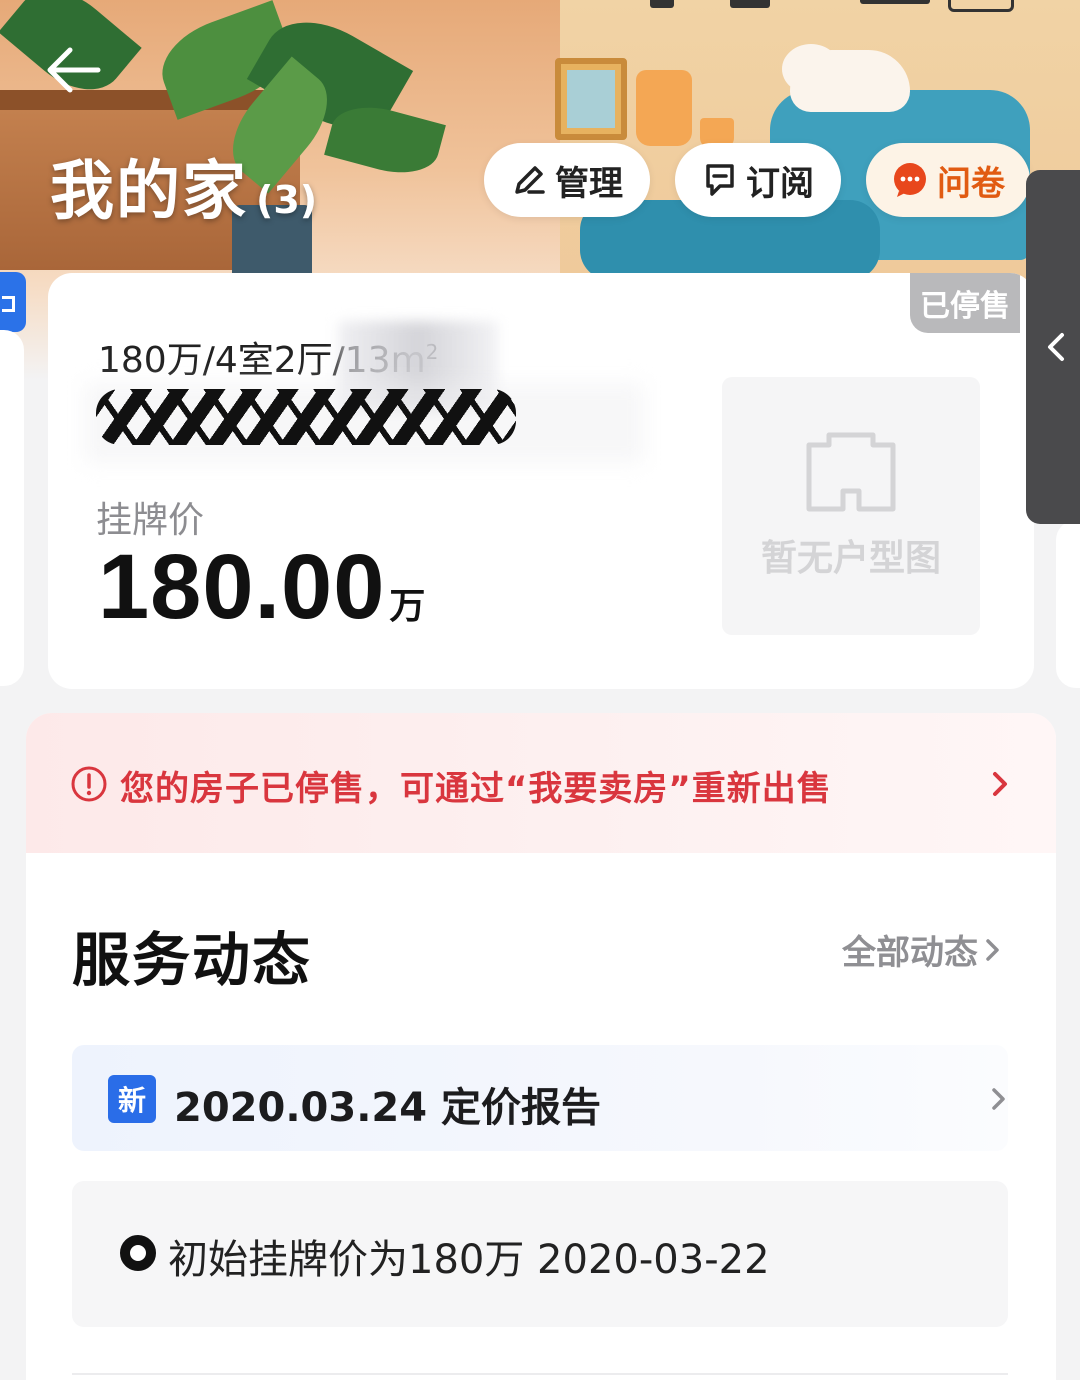 This screenshot has width=1080, height=1380. I want to click on view-all-label: 全部动态, so click(910, 953).